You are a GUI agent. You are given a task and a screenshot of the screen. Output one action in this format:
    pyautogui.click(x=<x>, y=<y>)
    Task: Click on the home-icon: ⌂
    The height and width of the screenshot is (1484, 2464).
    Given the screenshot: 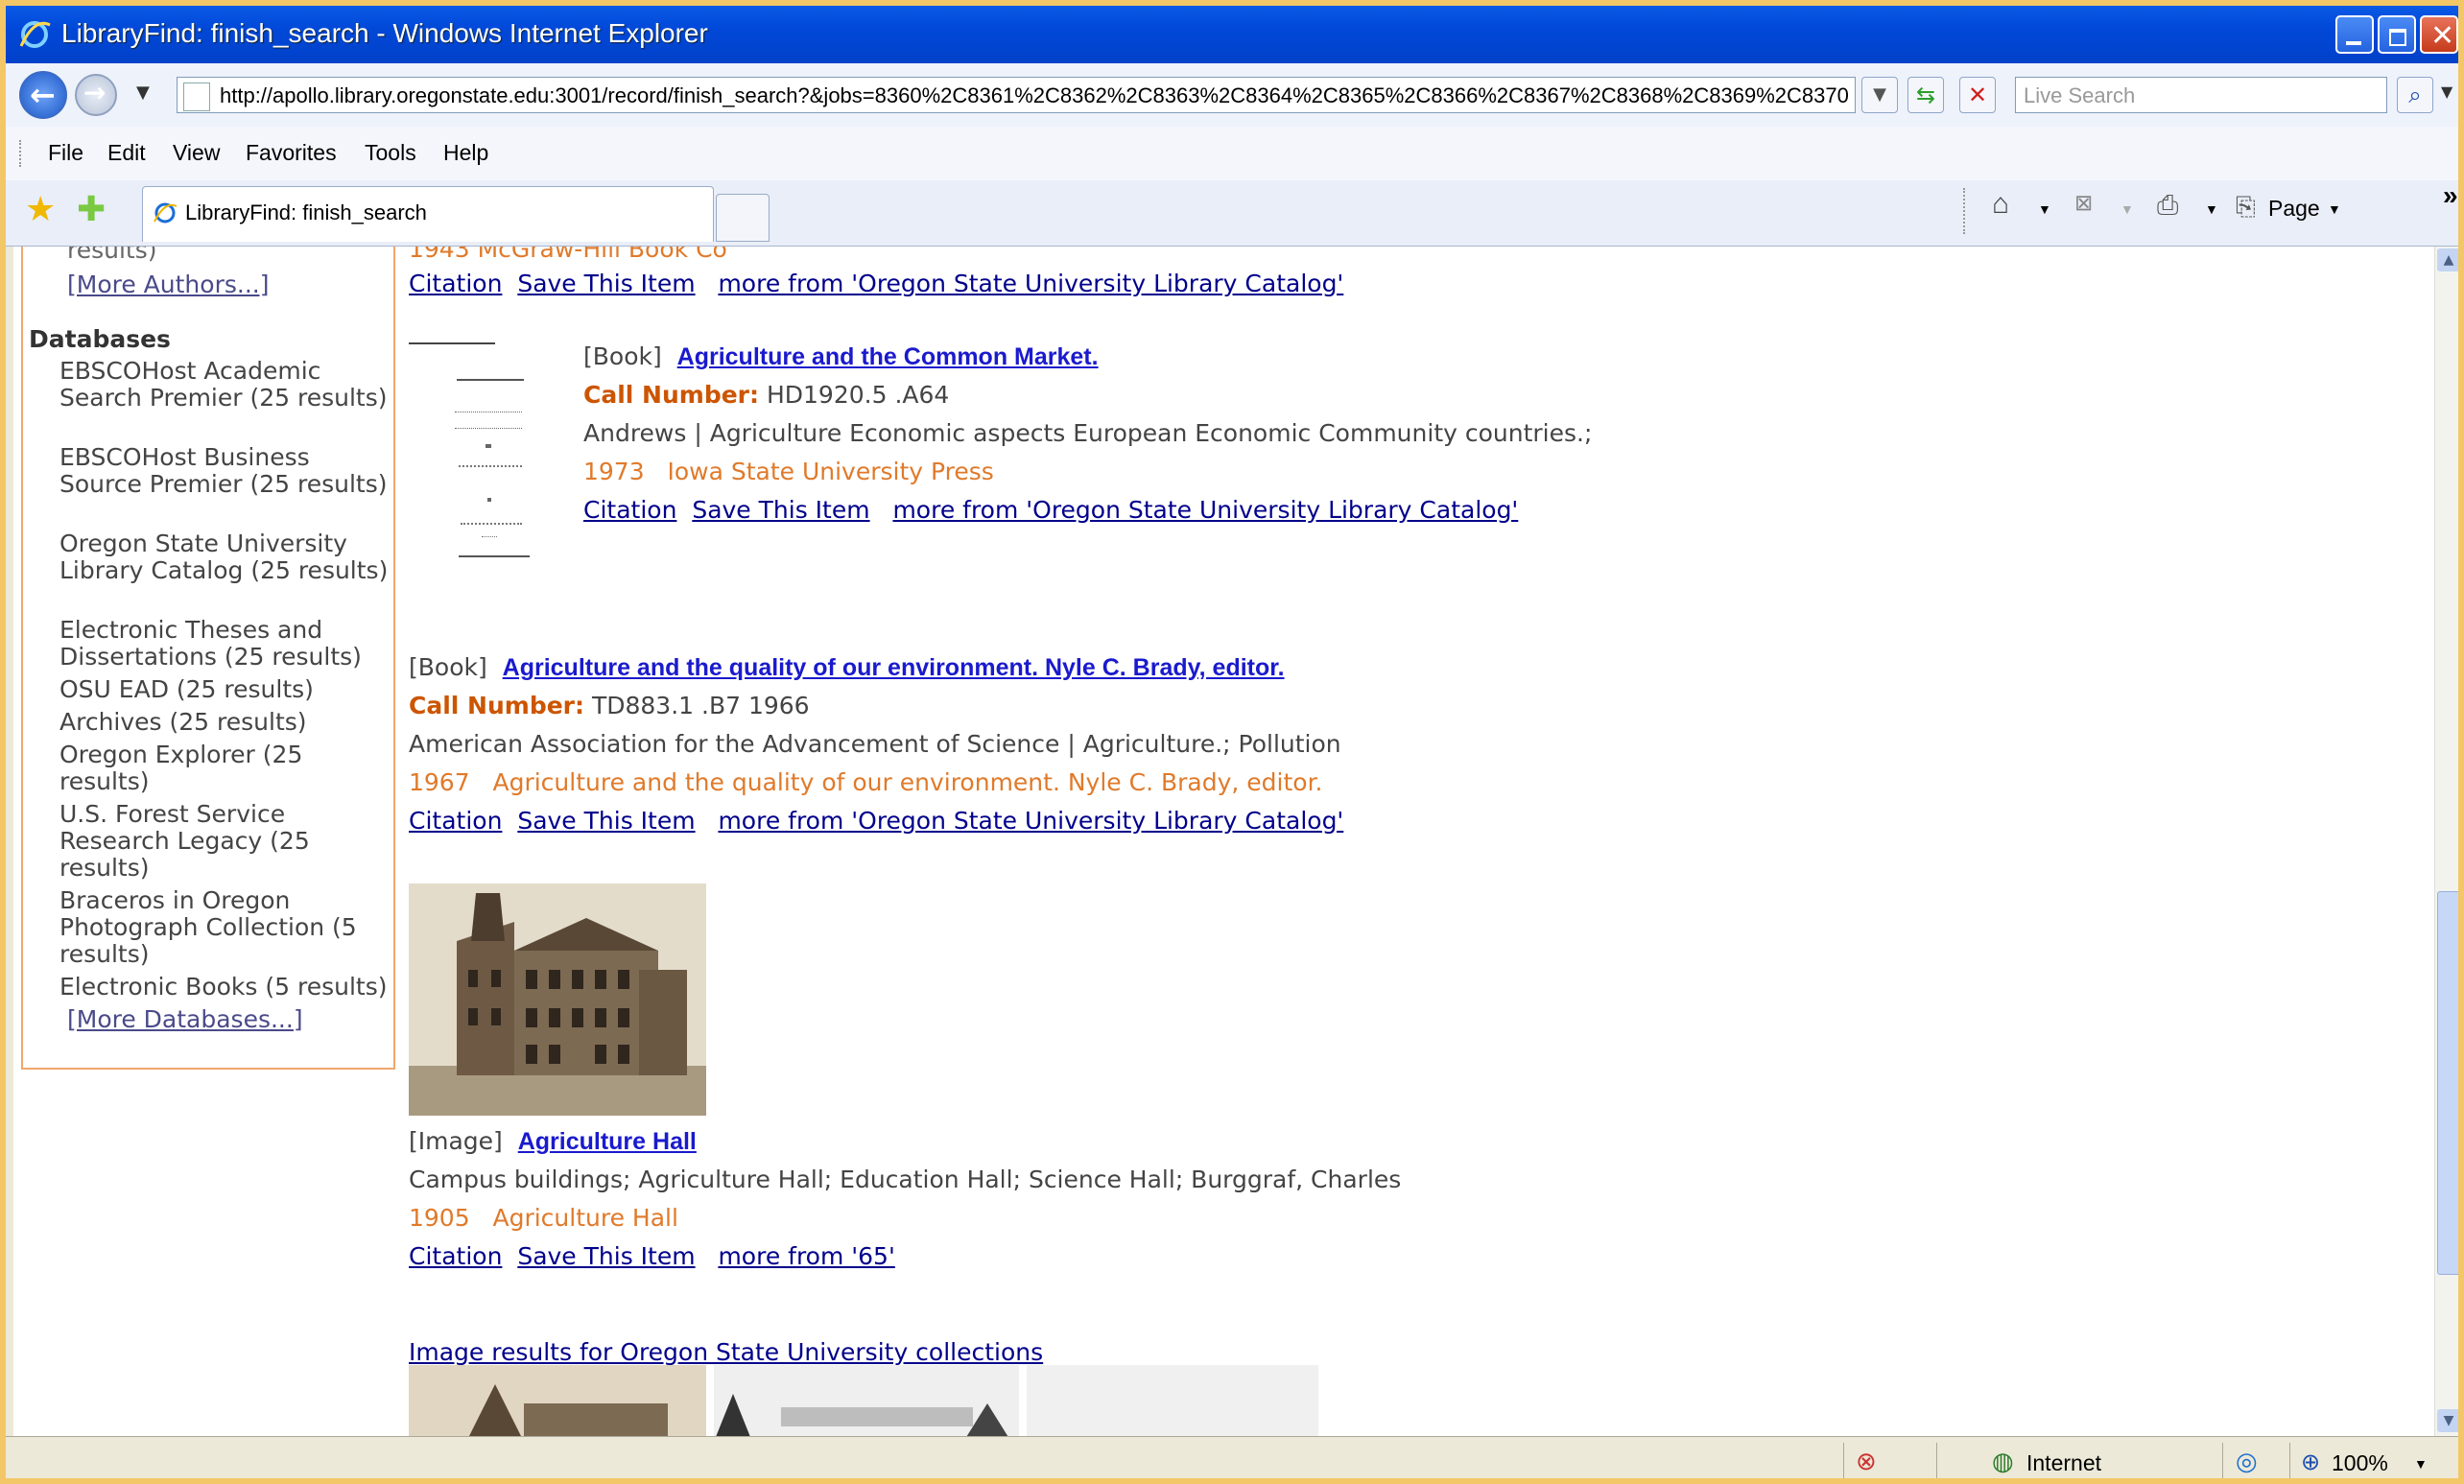 What is the action you would take?
    pyautogui.click(x=2000, y=205)
    